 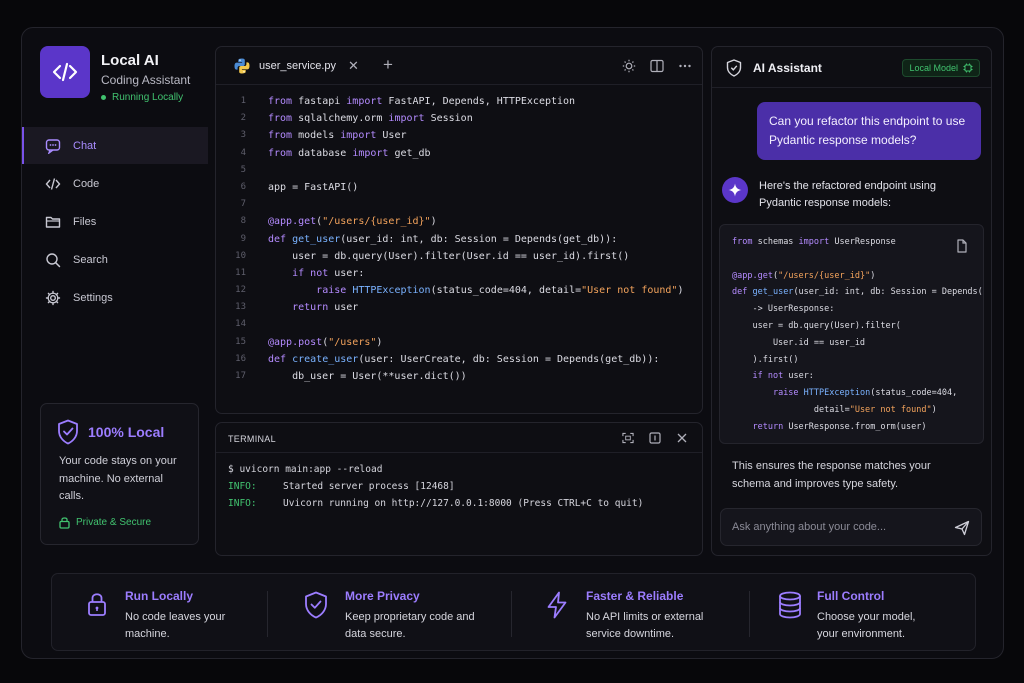 What do you see at coordinates (459, 273) in the screenshot?
I see `code-line: 11 if not user:` at bounding box center [459, 273].